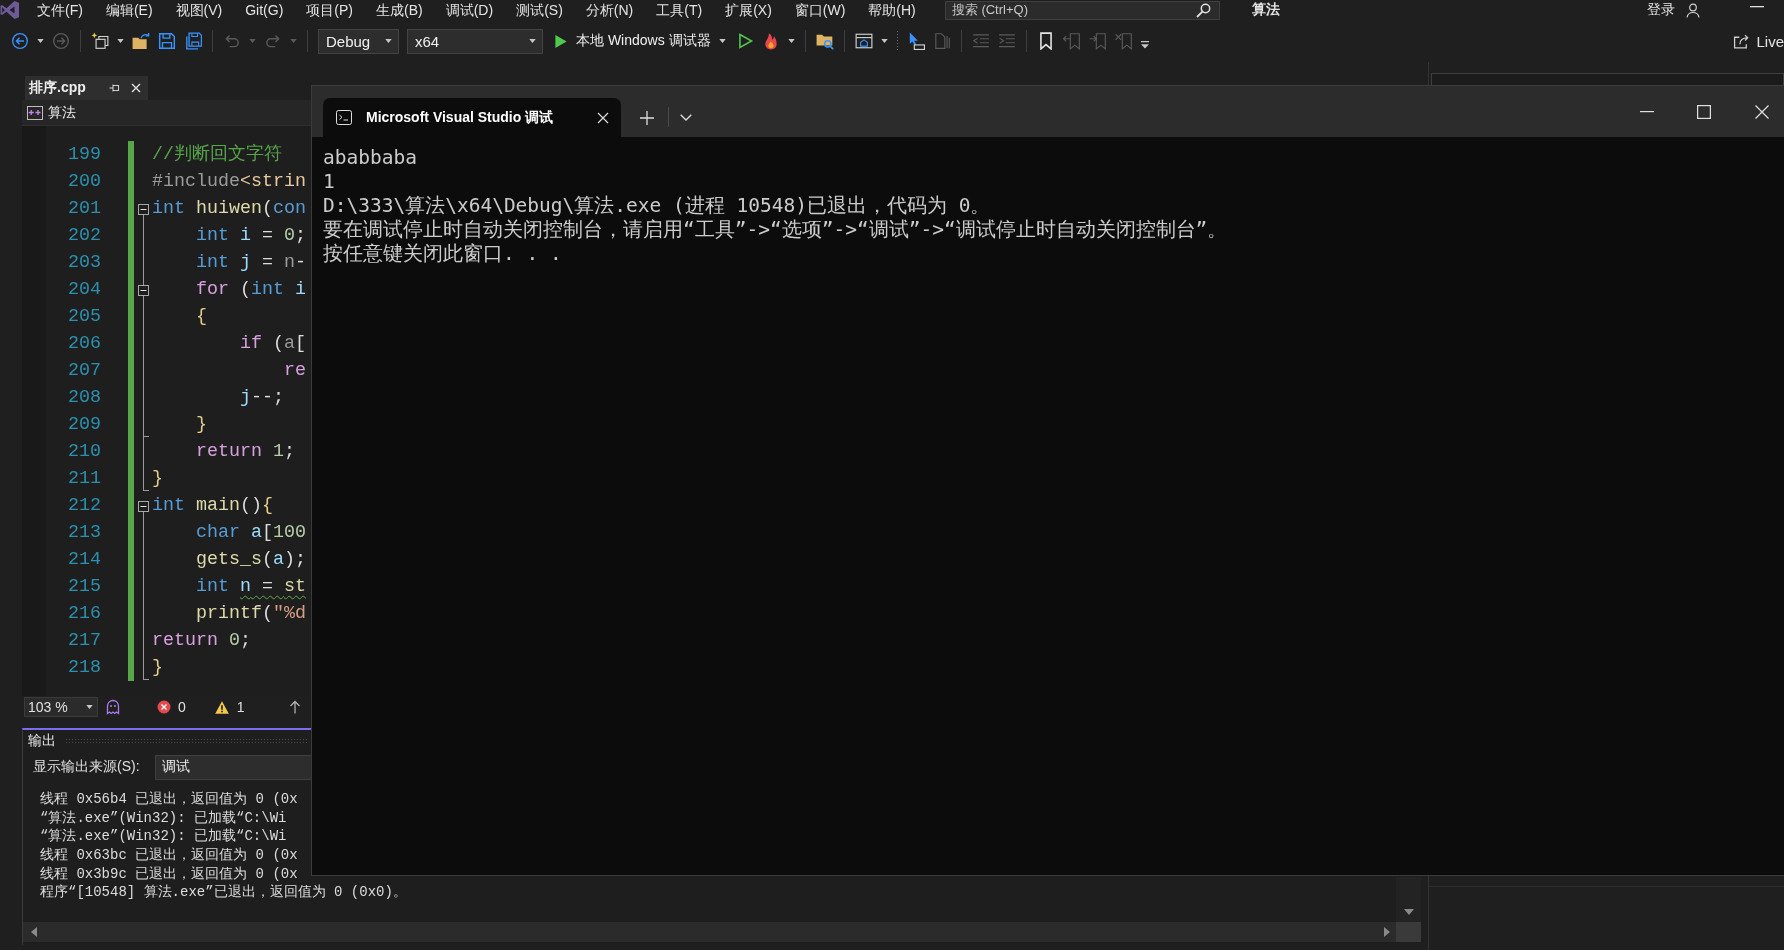 The image size is (1784, 950). What do you see at coordinates (163, 837) in the screenshot?
I see `output-line: “算法.exe”(Win32): 已加载“C:\Wi` at bounding box center [163, 837].